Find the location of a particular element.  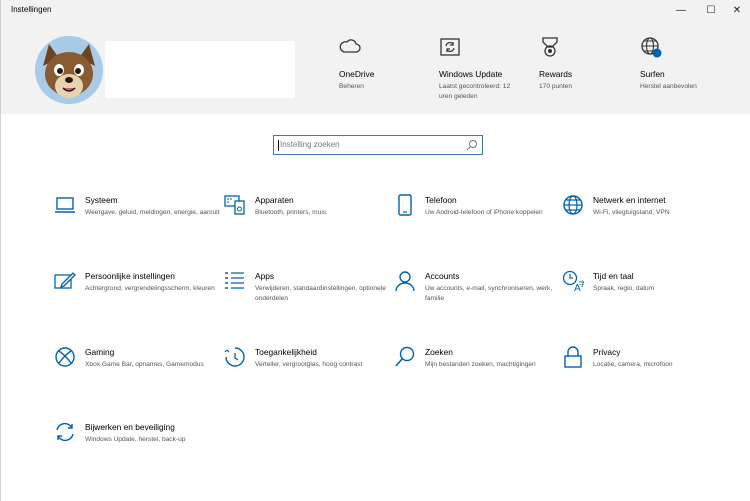

search-input: Instelling zoeken is located at coordinates (378, 145).